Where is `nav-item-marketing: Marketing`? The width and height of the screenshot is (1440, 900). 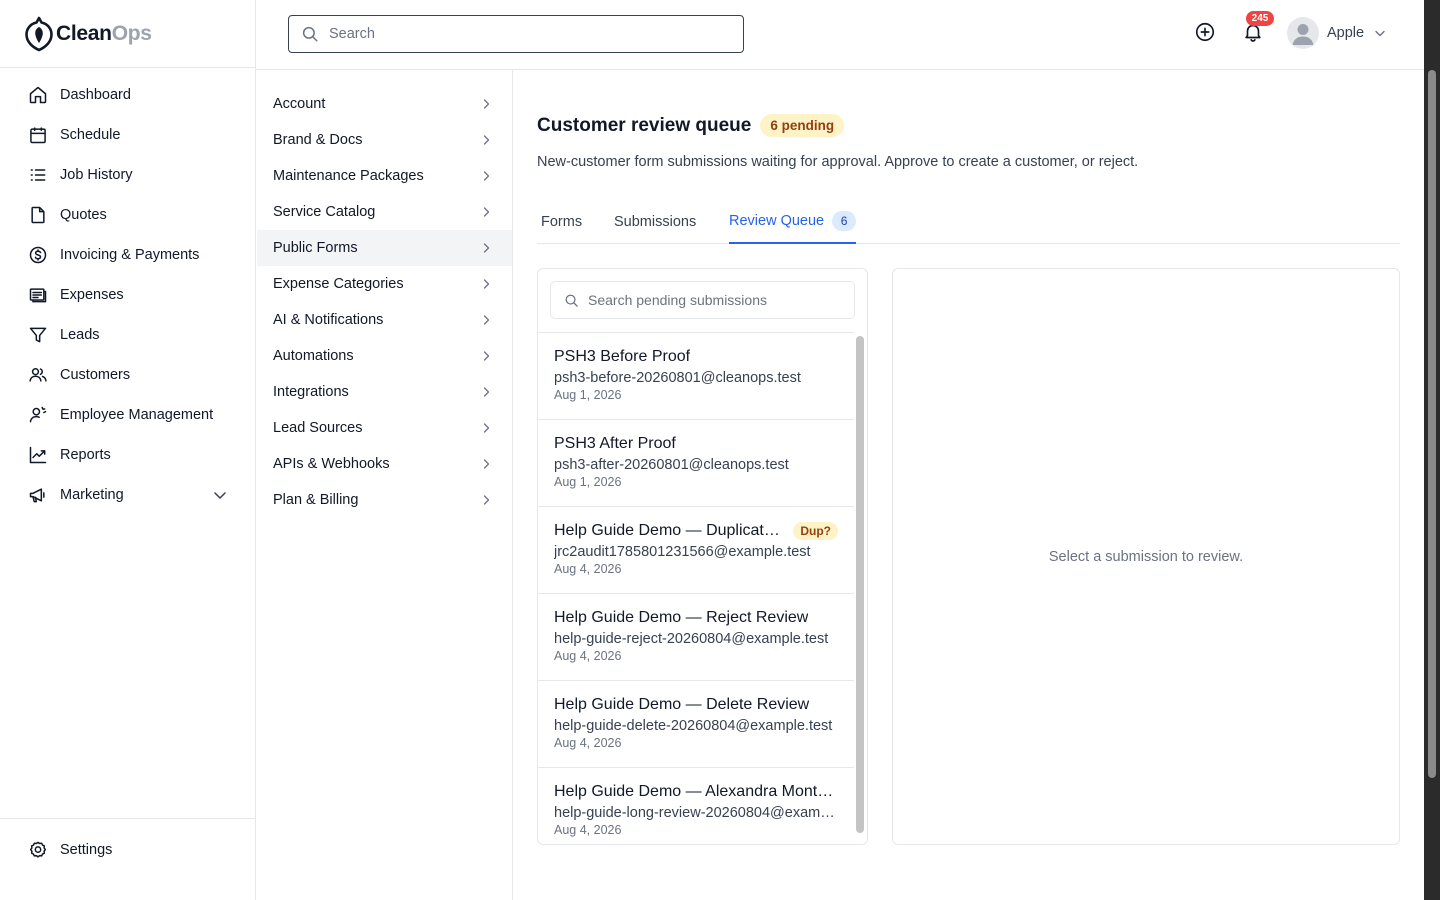 nav-item-marketing: Marketing is located at coordinates (127, 495).